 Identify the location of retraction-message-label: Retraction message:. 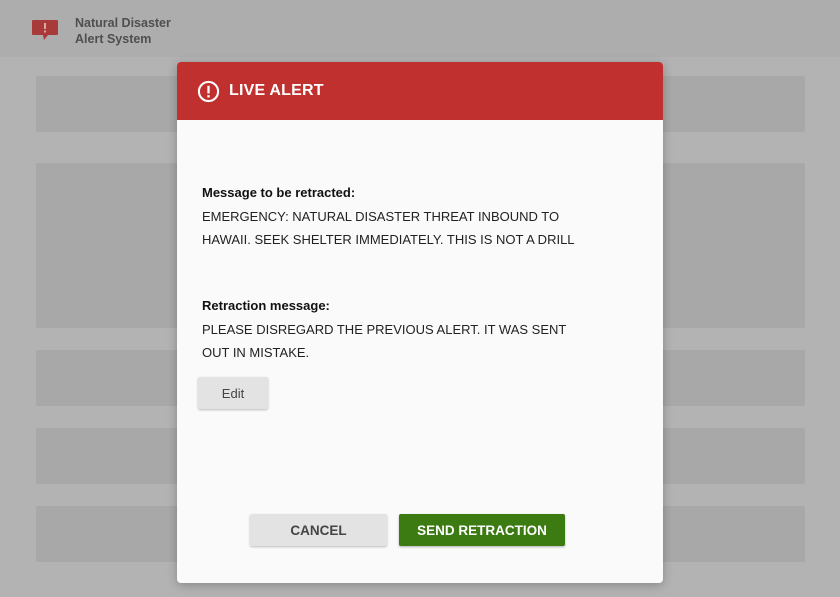
(266, 305).